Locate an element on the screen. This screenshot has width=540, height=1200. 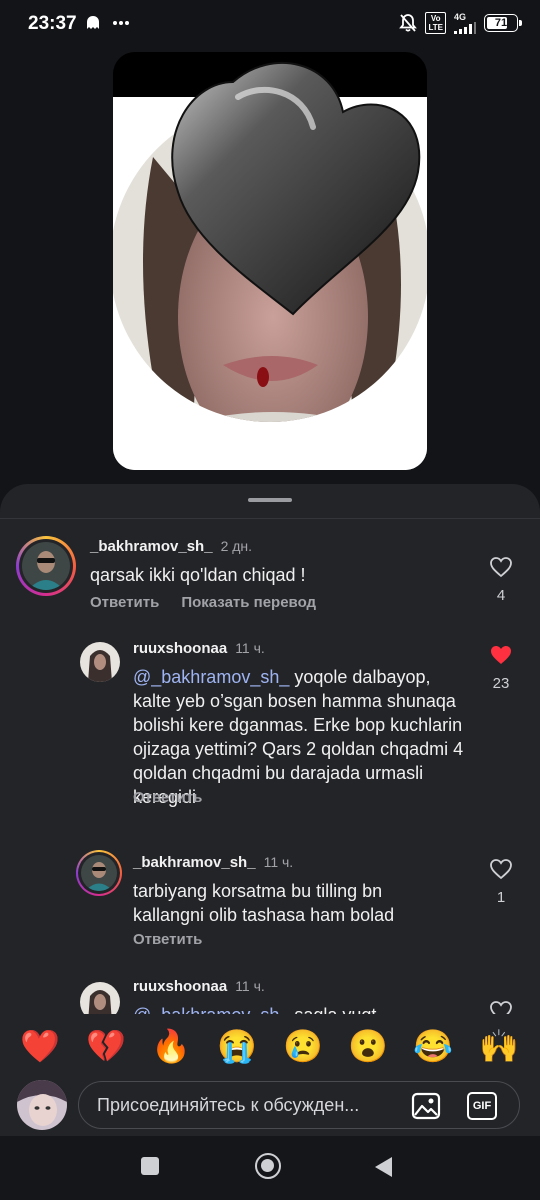
comment-text: @_bakhramov_sh_ sagla yuqt is located at coordinates (303, 1008).